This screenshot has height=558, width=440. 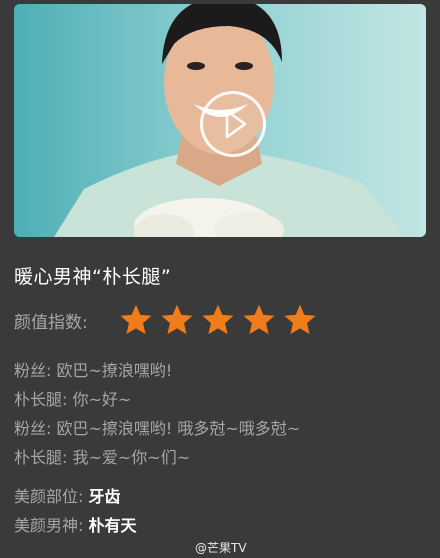 What do you see at coordinates (93, 370) in the screenshot?
I see `dialogue-line: 粉丝: 欧巴~撩浪嘿哟!` at bounding box center [93, 370].